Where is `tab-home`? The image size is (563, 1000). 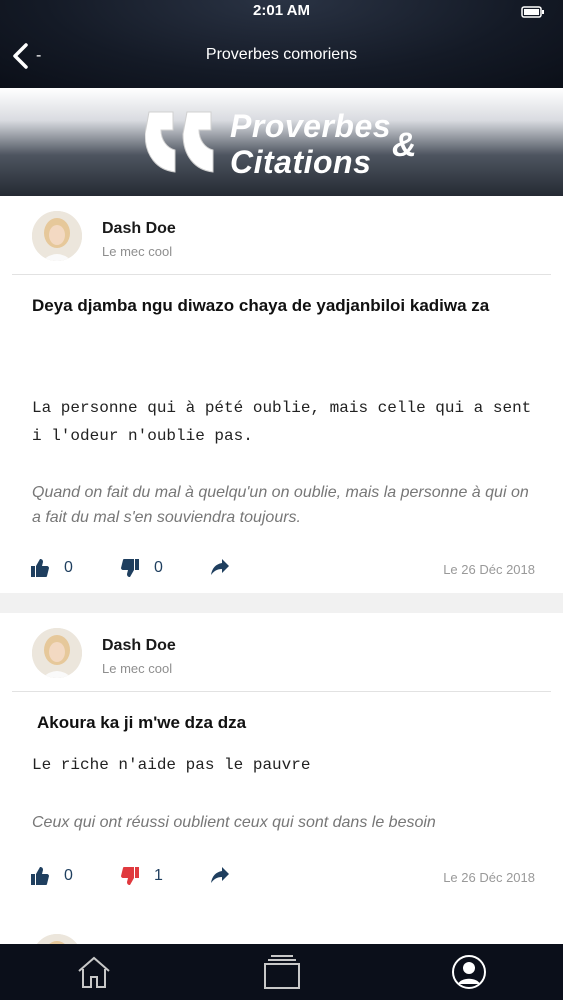
tab-home is located at coordinates (94, 972).